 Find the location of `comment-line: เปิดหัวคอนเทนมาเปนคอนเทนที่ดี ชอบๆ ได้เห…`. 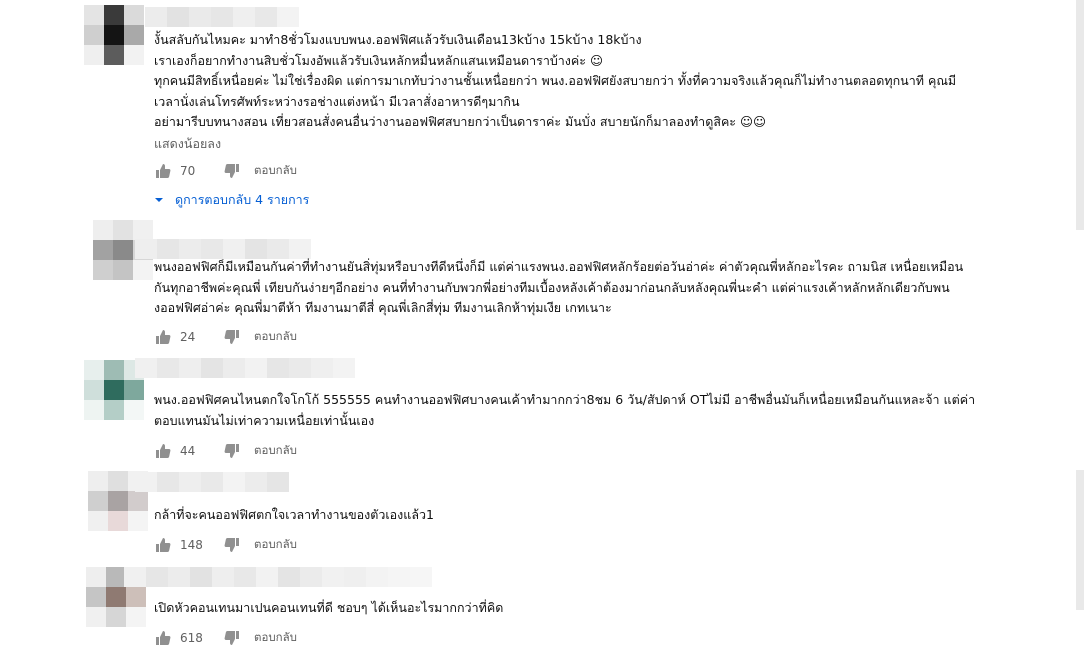

comment-line: เปิดหัวคอนเทนมาเปนคอนเทนที่ดี ชอบๆ ได้เห… is located at coordinates (329, 607).